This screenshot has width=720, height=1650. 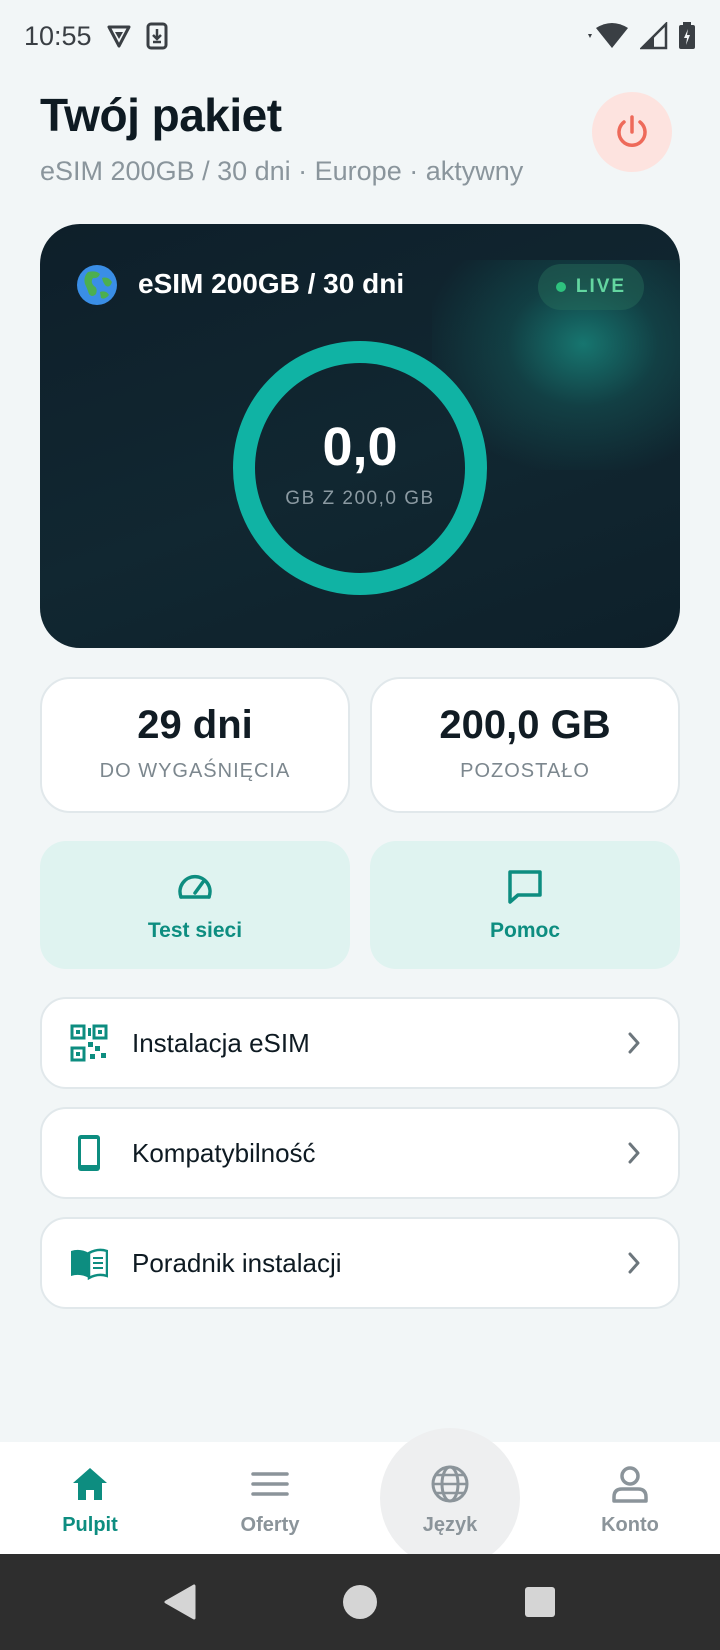 I want to click on recents-icon, so click(x=540, y=1602).